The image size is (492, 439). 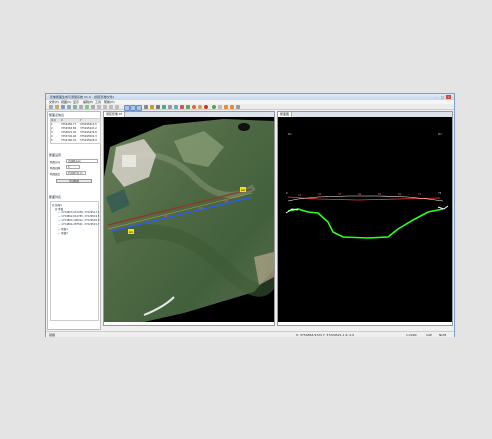 I want to click on ground-label: 70, so click(x=420, y=194).